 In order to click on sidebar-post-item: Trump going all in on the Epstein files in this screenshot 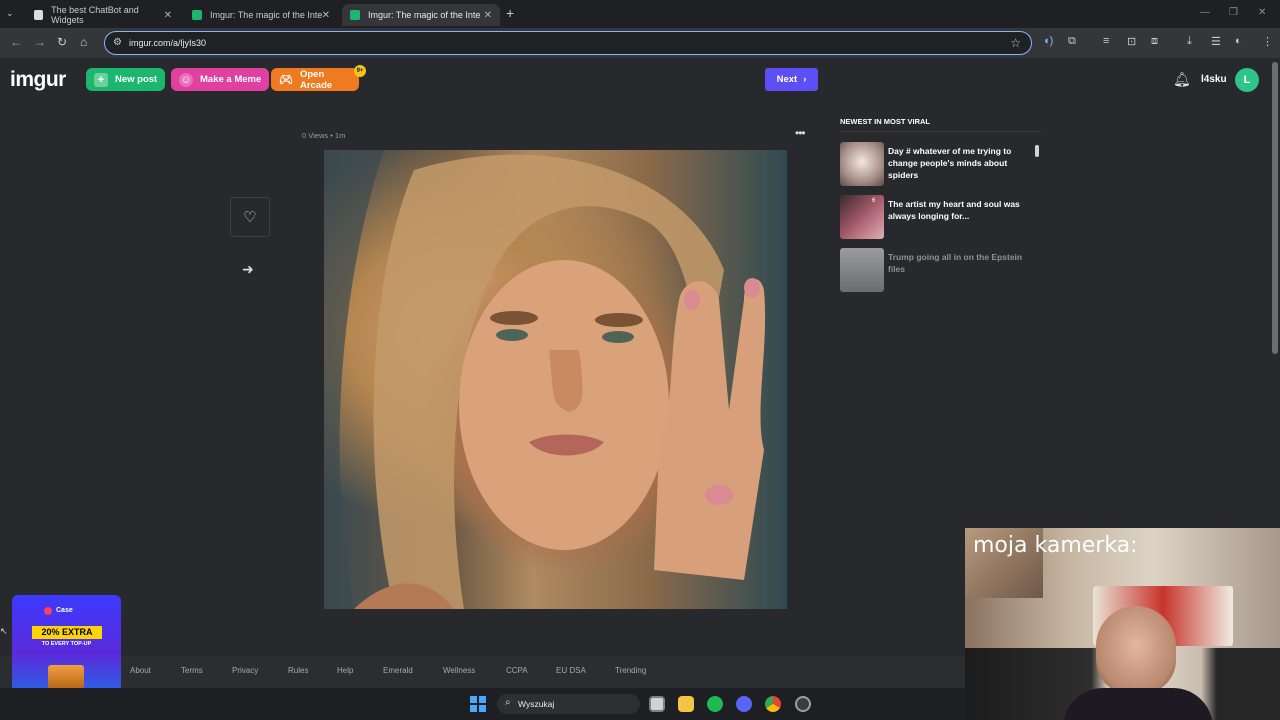, I will do `click(940, 273)`.